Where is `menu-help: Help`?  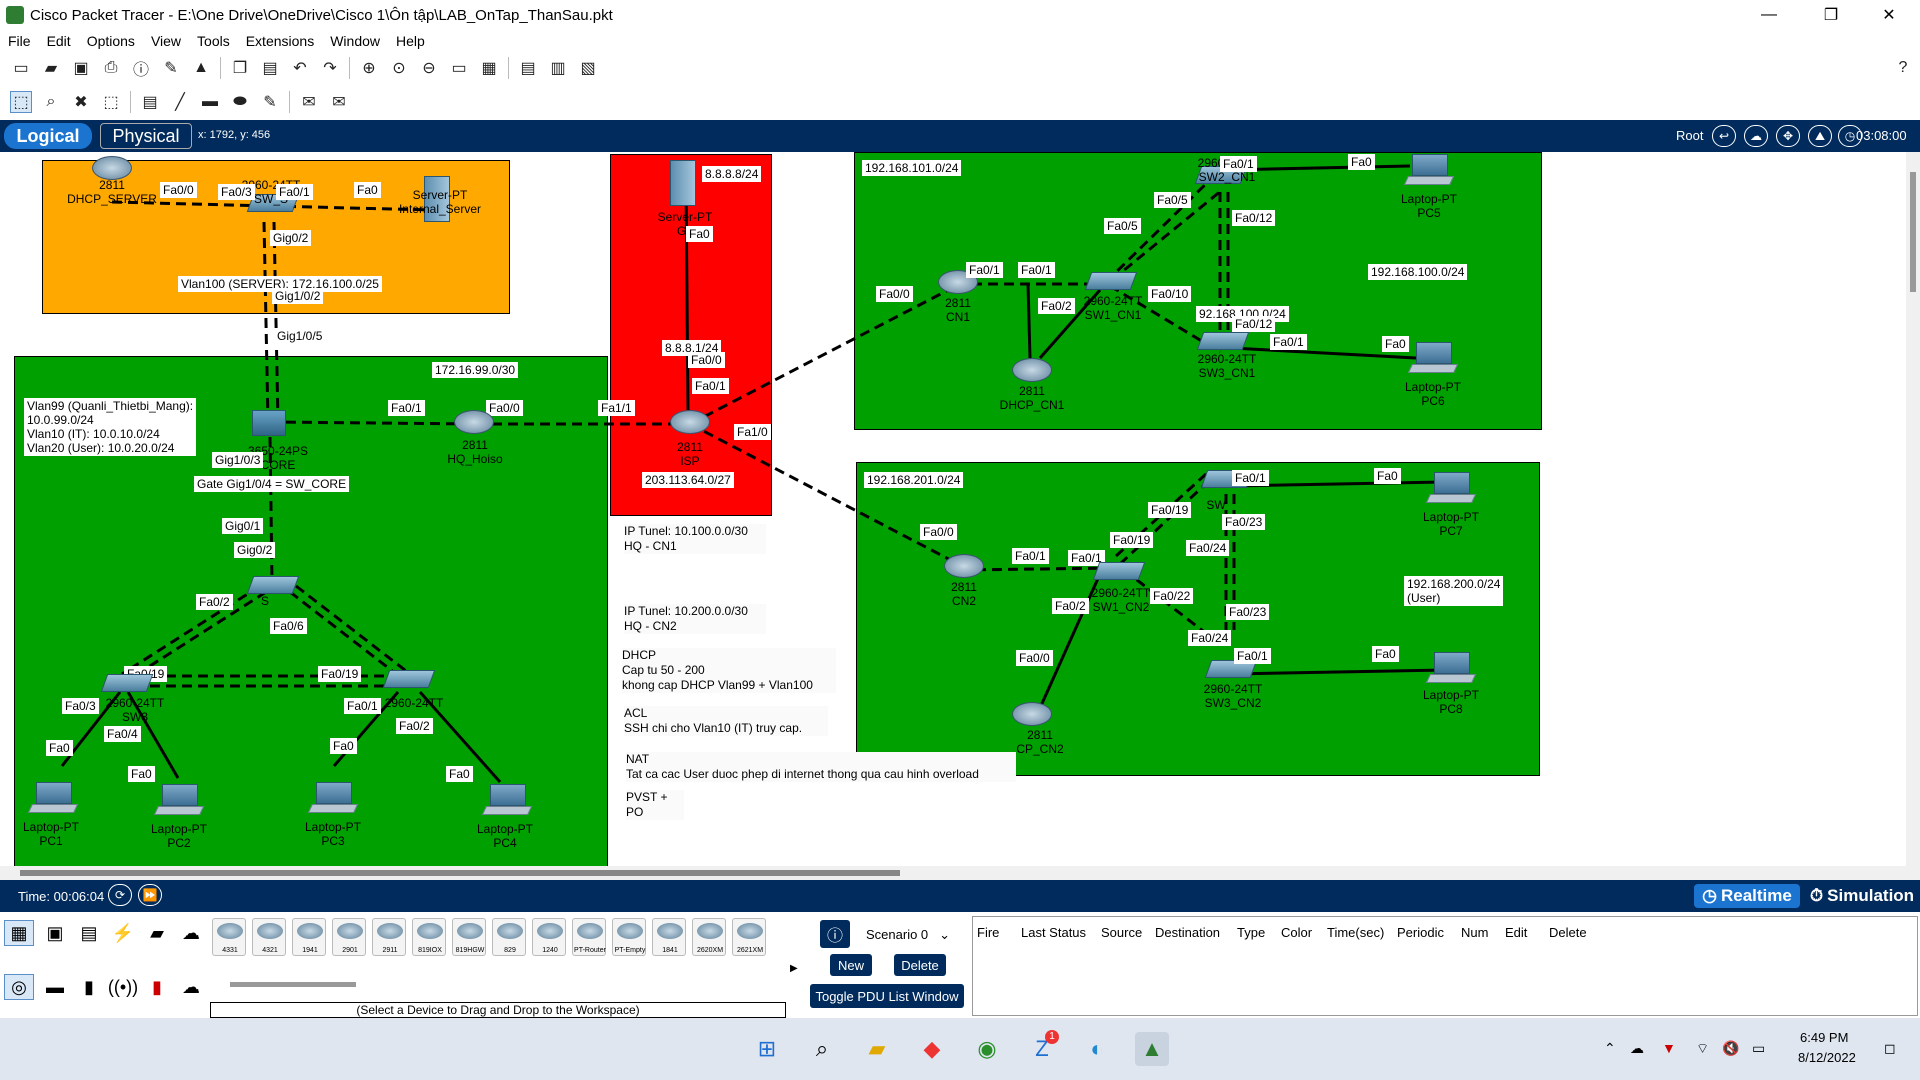
menu-help: Help is located at coordinates (410, 41).